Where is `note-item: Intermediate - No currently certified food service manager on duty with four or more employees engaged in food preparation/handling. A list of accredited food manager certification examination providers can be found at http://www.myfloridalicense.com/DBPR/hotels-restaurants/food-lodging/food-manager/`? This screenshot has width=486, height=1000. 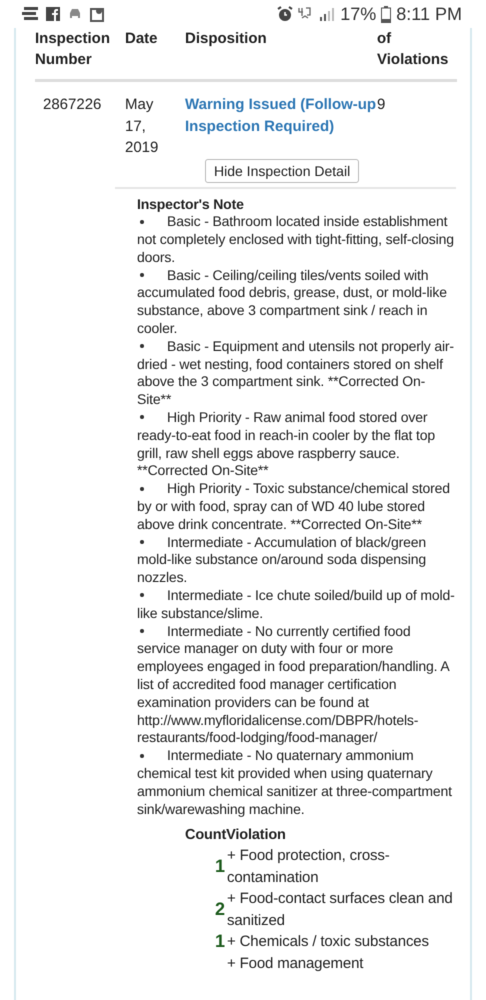 note-item: Intermediate - No currently certified food service manager on duty with four or more employees engaged in food preparation/handling. A list of accredited food manager certification examination providers can be found at http://www.myfloridalicense.com/DBPR/hotels-restaurants/food-lodging/food-manager/ is located at coordinates (296, 685).